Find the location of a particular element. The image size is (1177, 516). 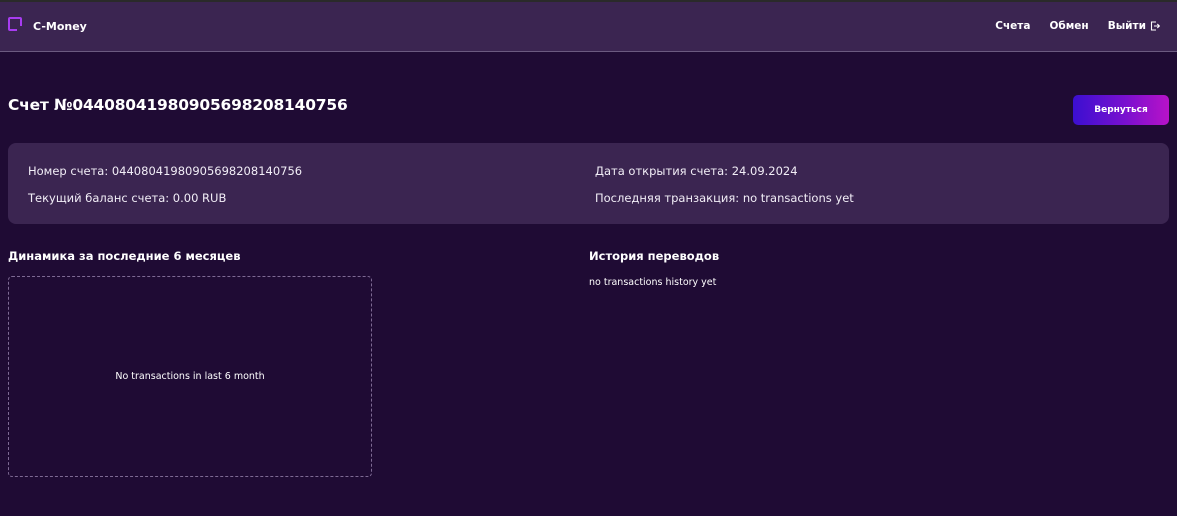

logout-label: Выйти is located at coordinates (1126, 26).